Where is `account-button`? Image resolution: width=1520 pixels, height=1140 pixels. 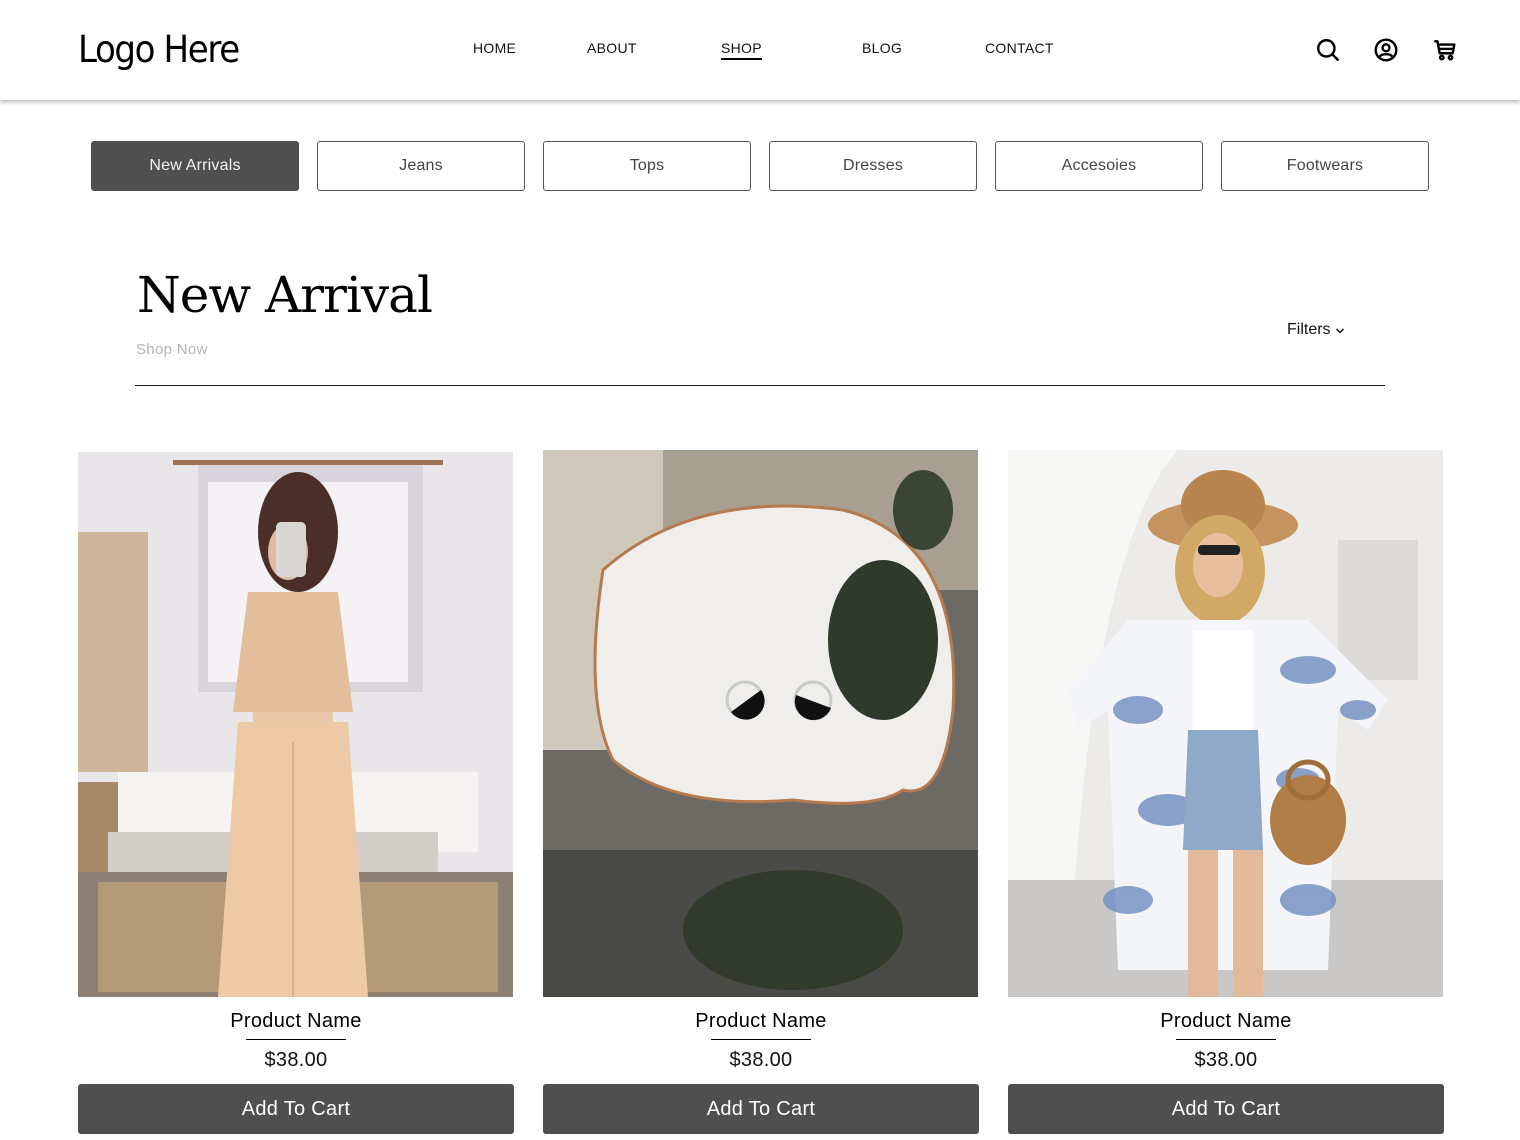
account-button is located at coordinates (1386, 50).